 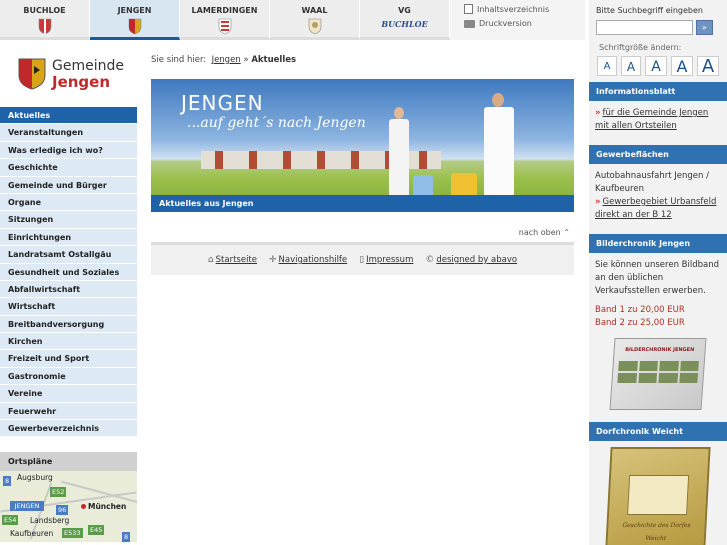 I want to click on banner-title: JENGEN, so click(x=222, y=103).